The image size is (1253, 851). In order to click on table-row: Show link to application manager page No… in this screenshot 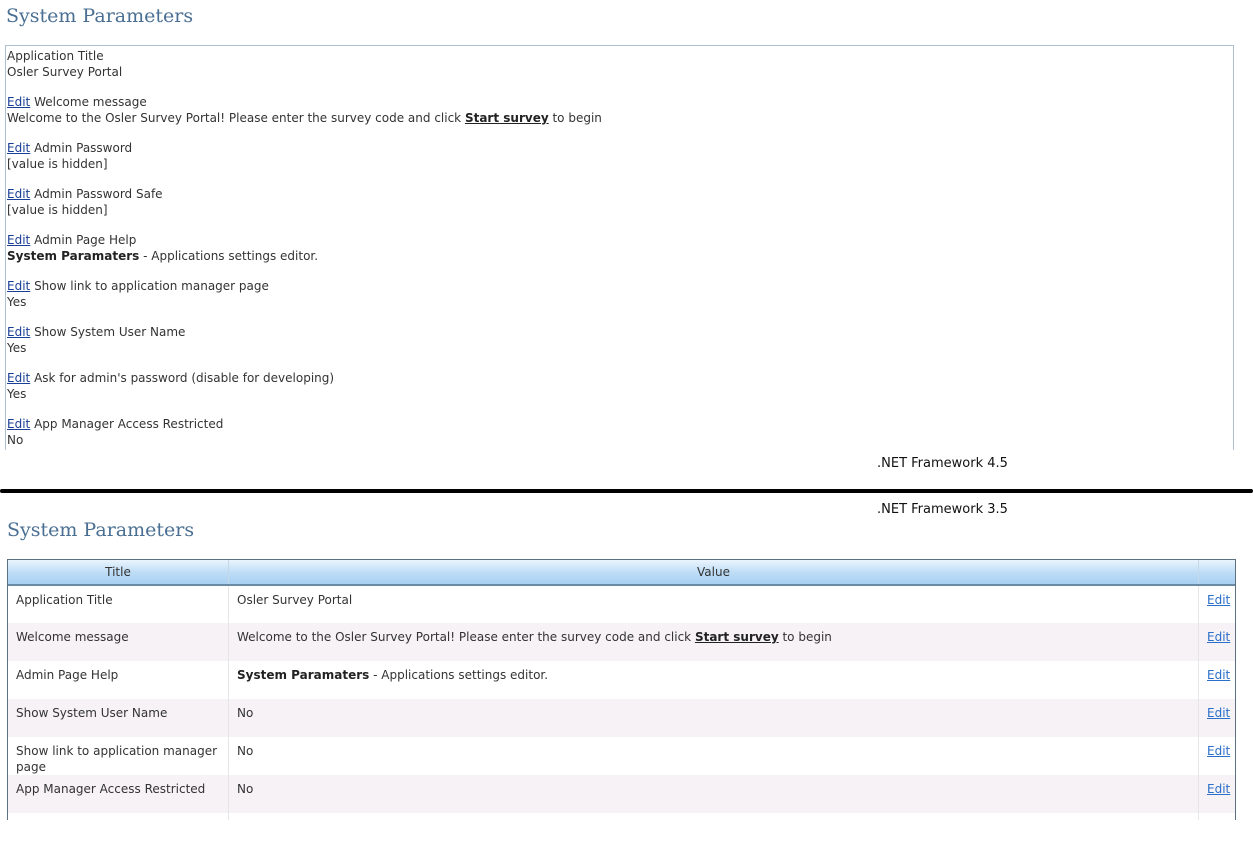, I will do `click(621, 756)`.